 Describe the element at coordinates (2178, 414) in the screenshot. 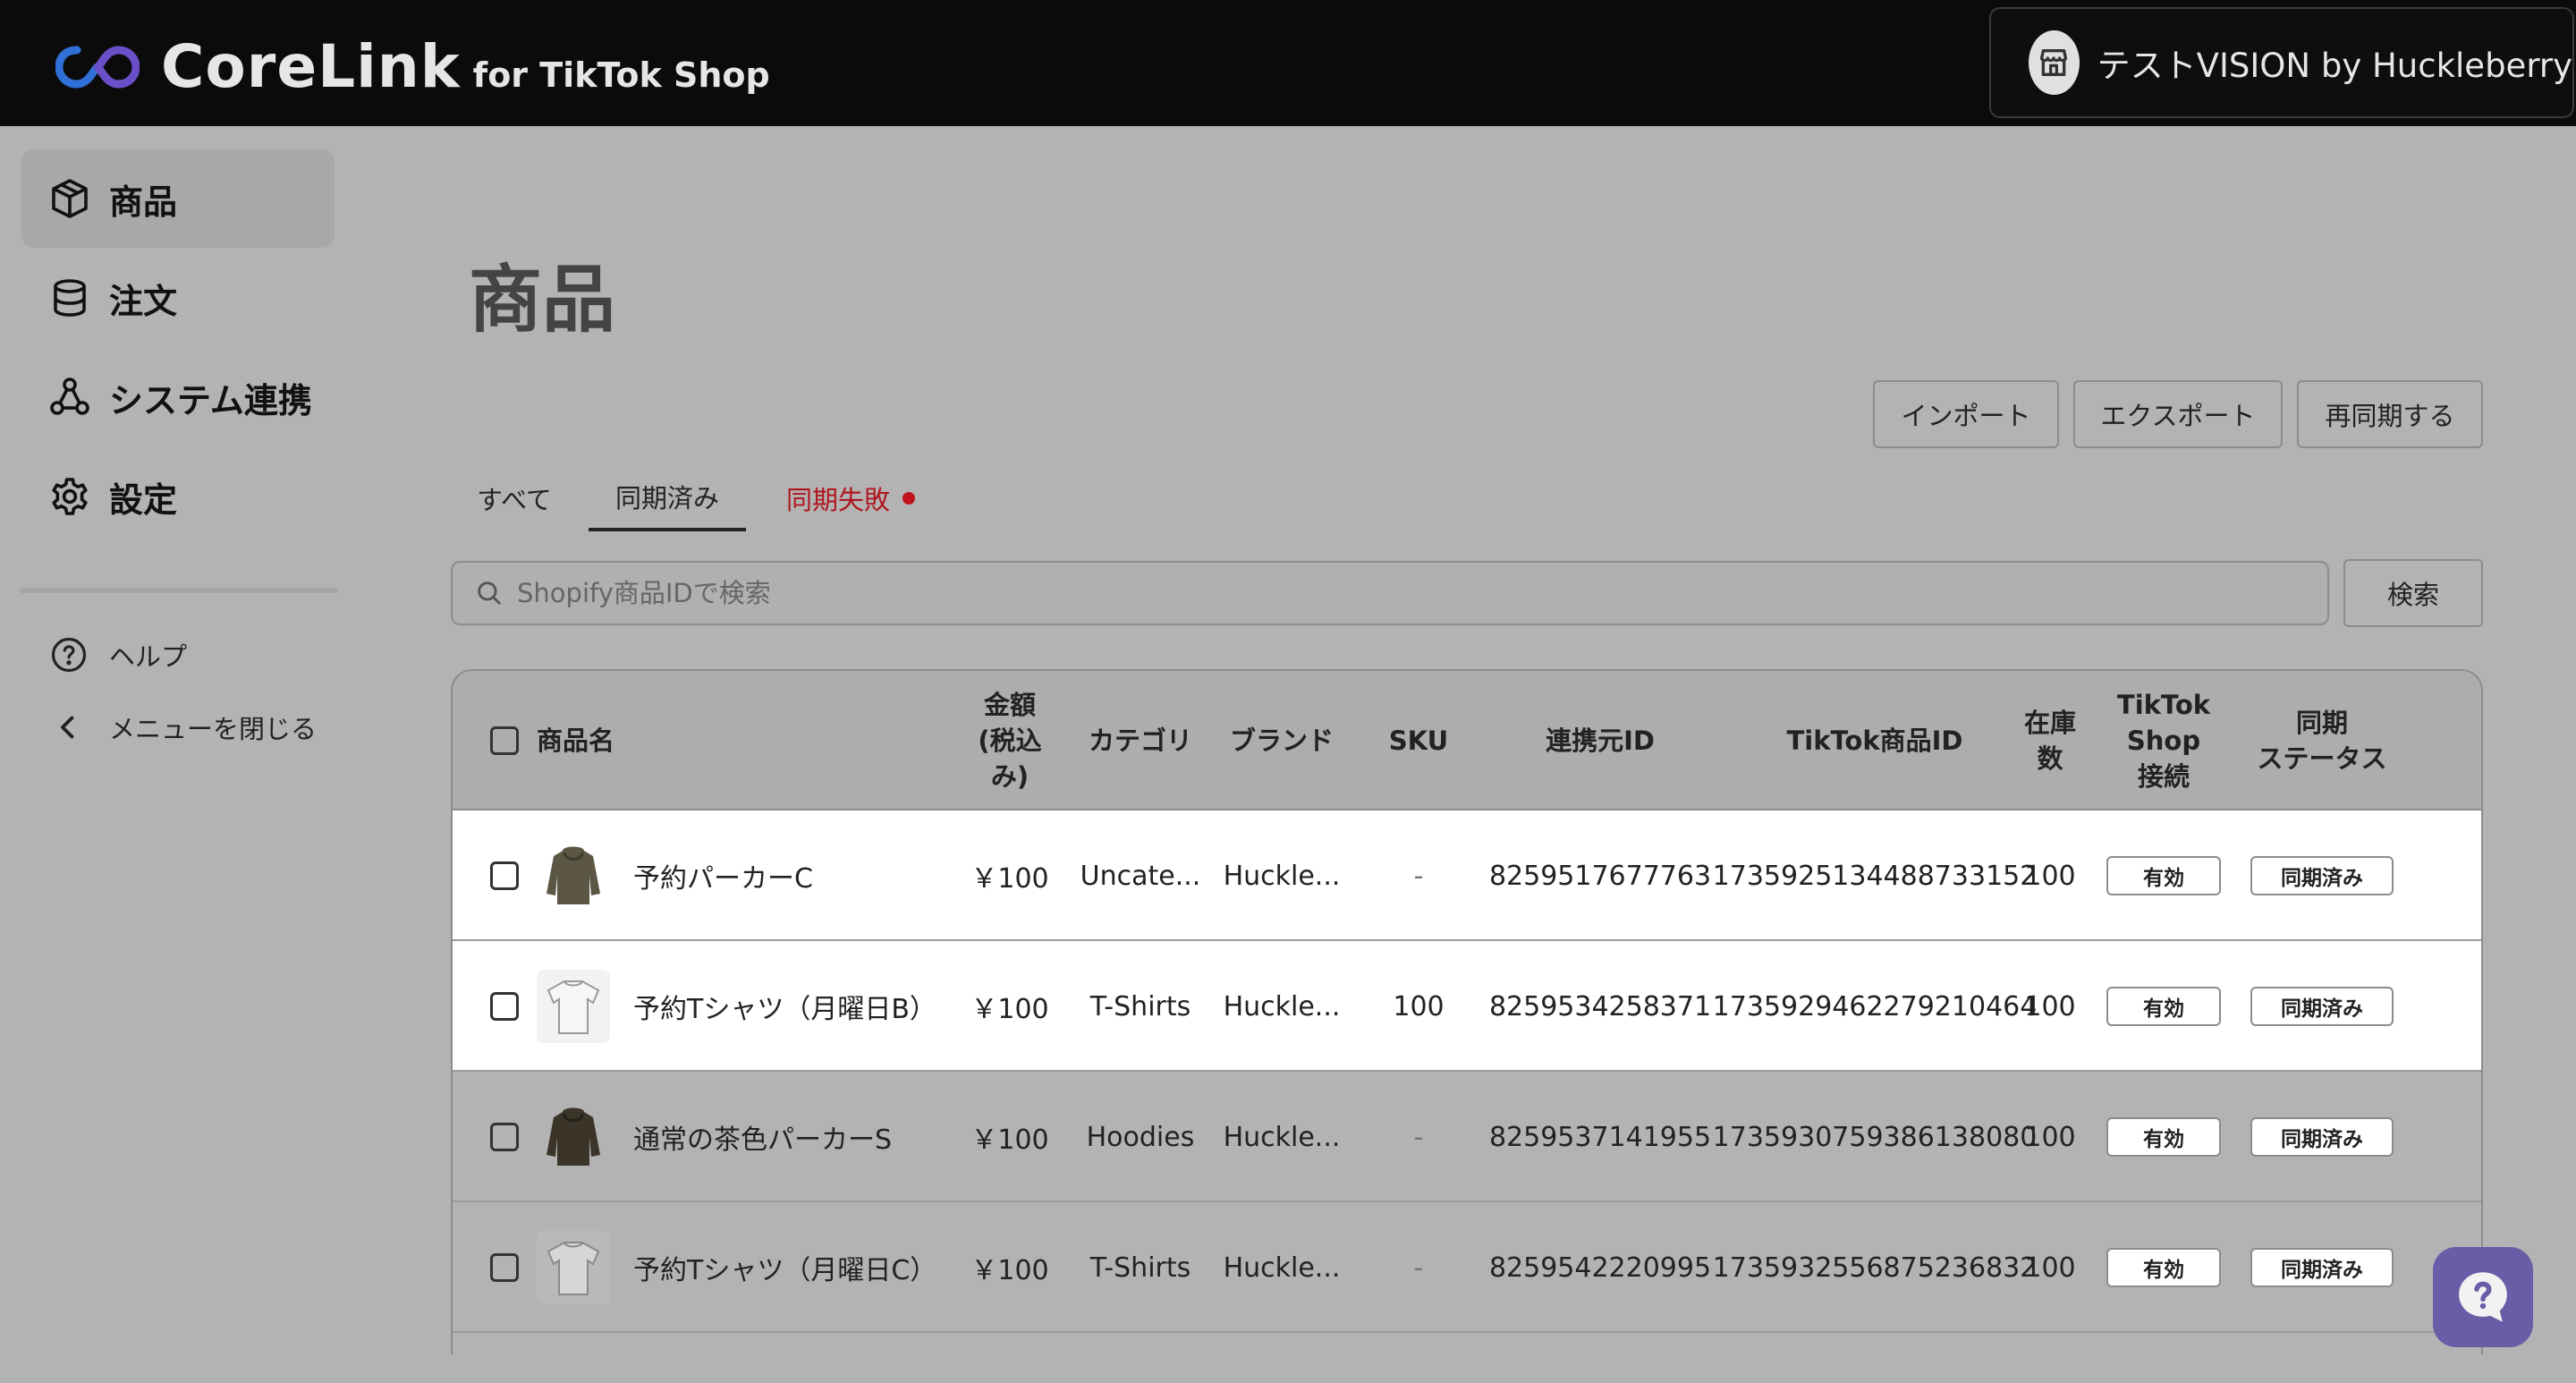

I see `export-button: エクスポート` at that location.